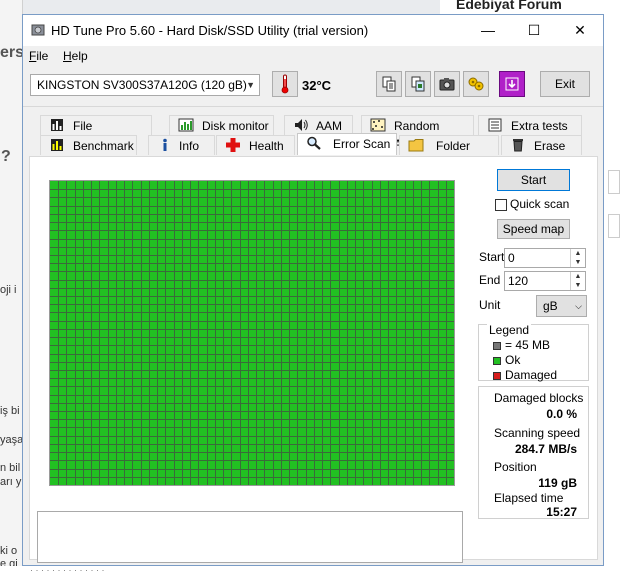 Image resolution: width=625 pixels, height=578 pixels. Describe the element at coordinates (96, 133) in the screenshot. I see `tab-file-benchmark: File Benchmark` at that location.